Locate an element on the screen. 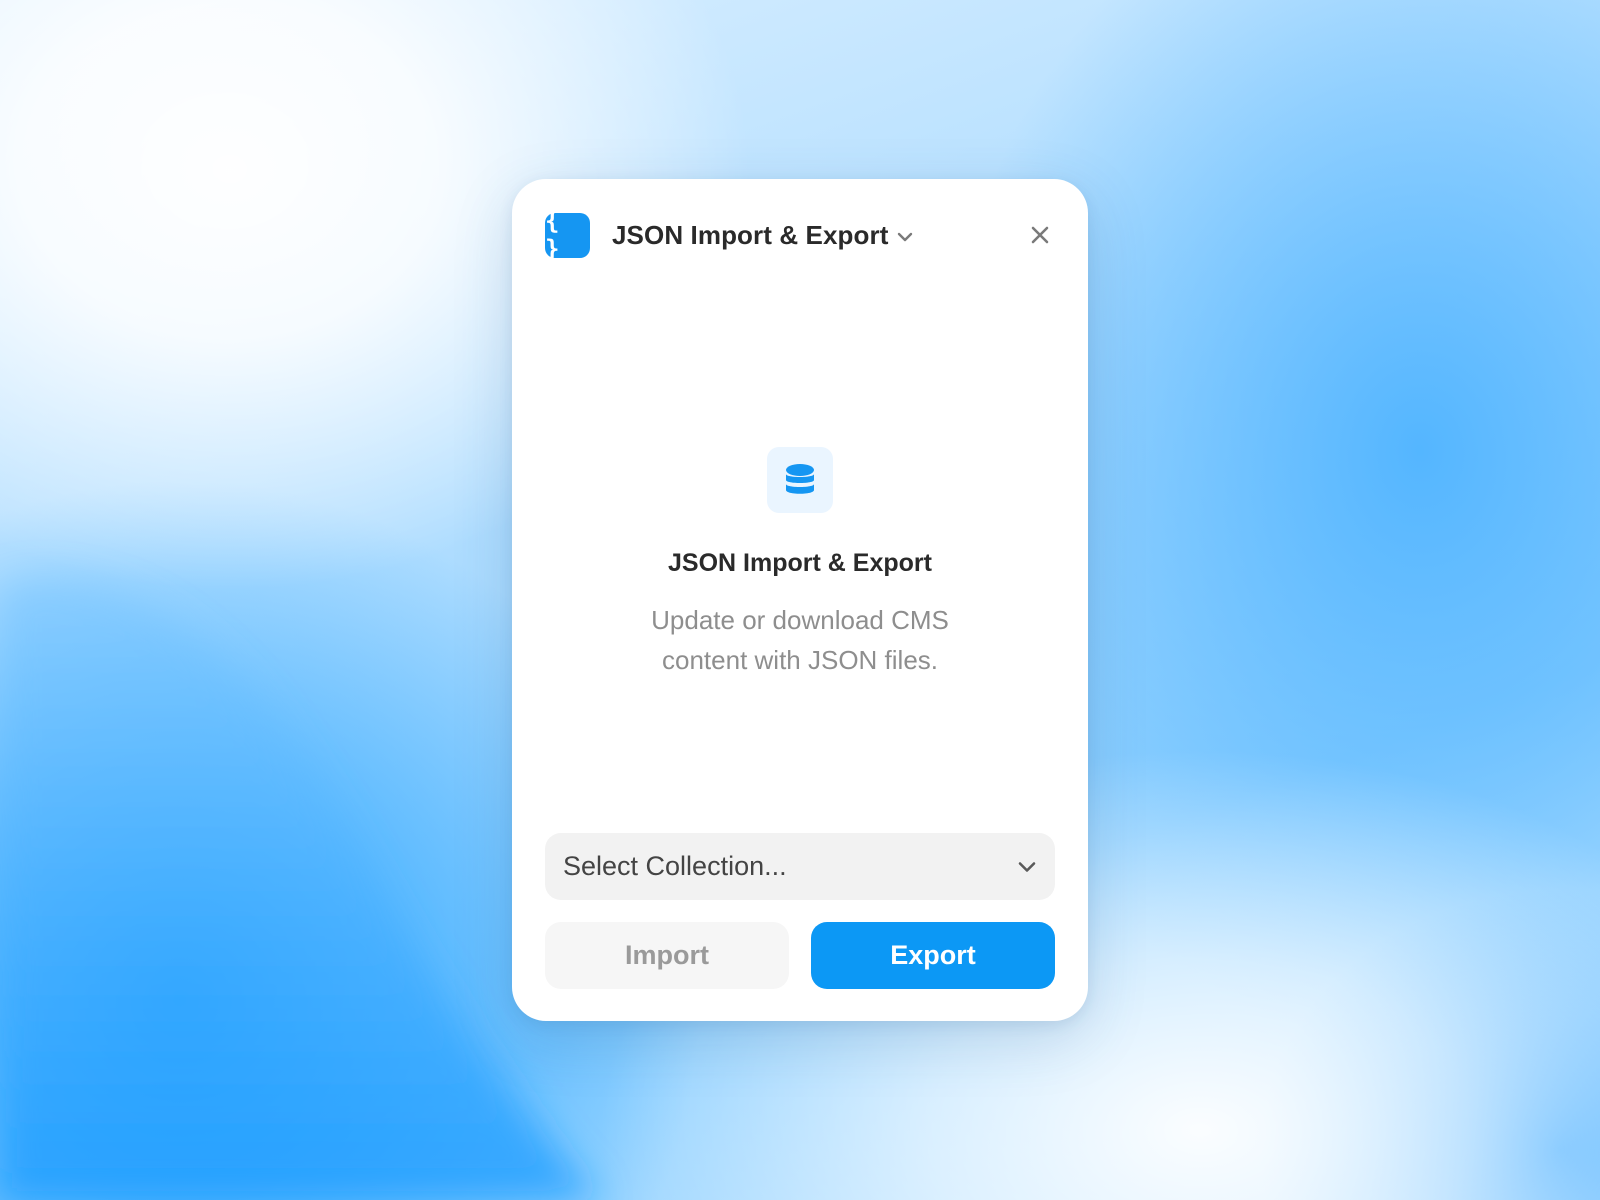 The image size is (1600, 1200). close-button is located at coordinates (1040, 235).